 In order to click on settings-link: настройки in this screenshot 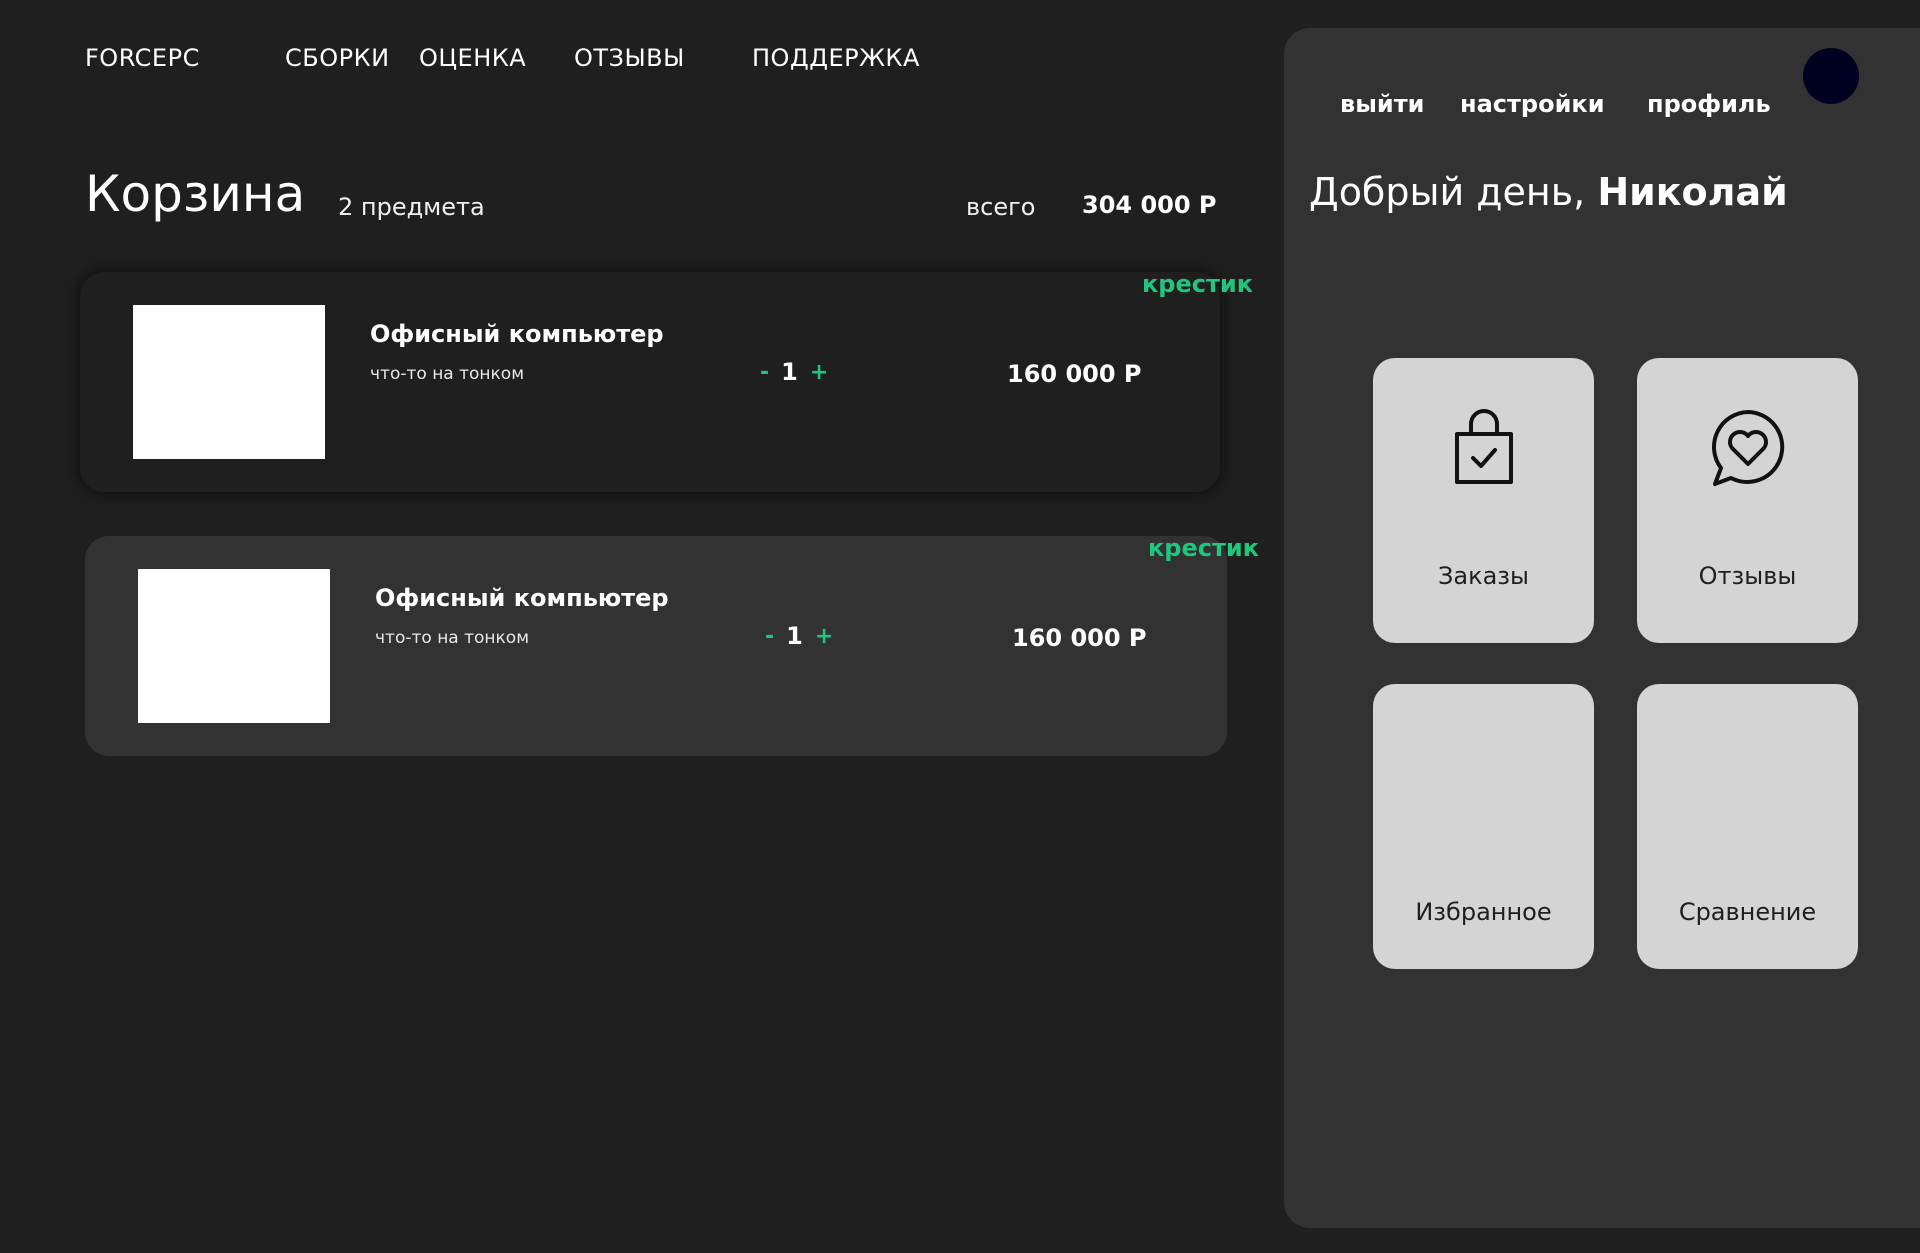, I will do `click(1532, 104)`.